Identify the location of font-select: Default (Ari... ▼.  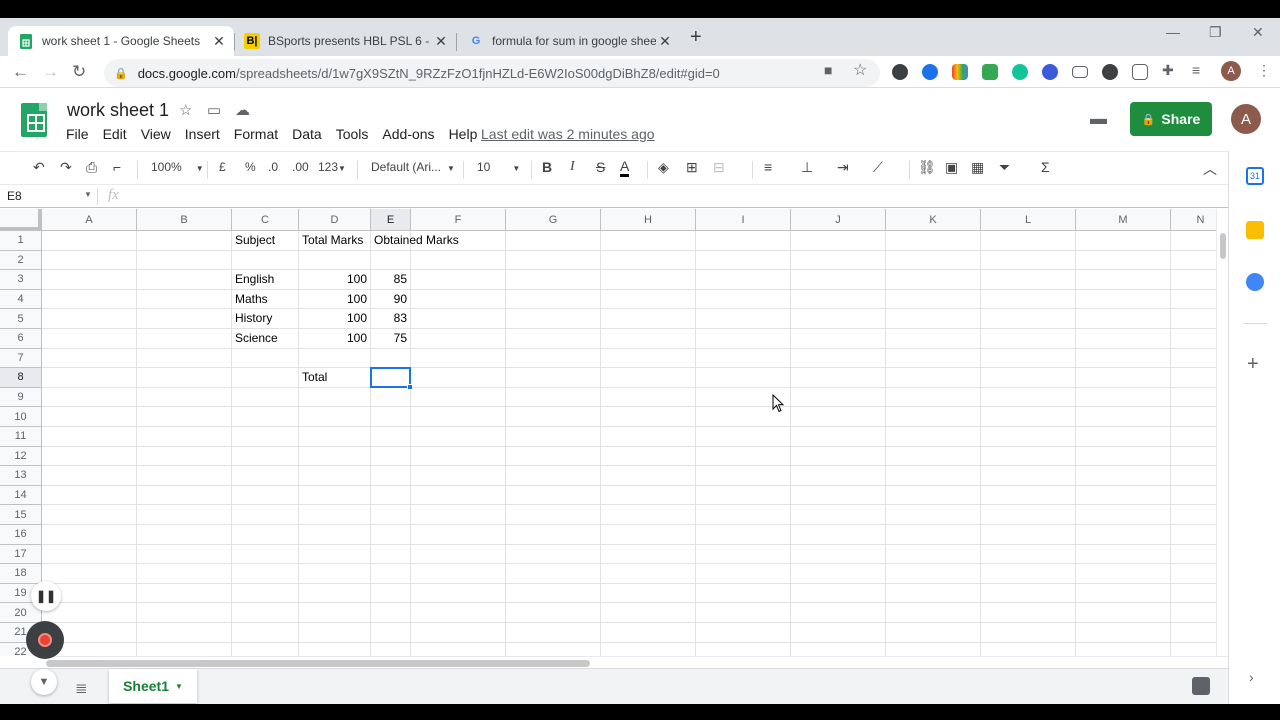
(413, 167).